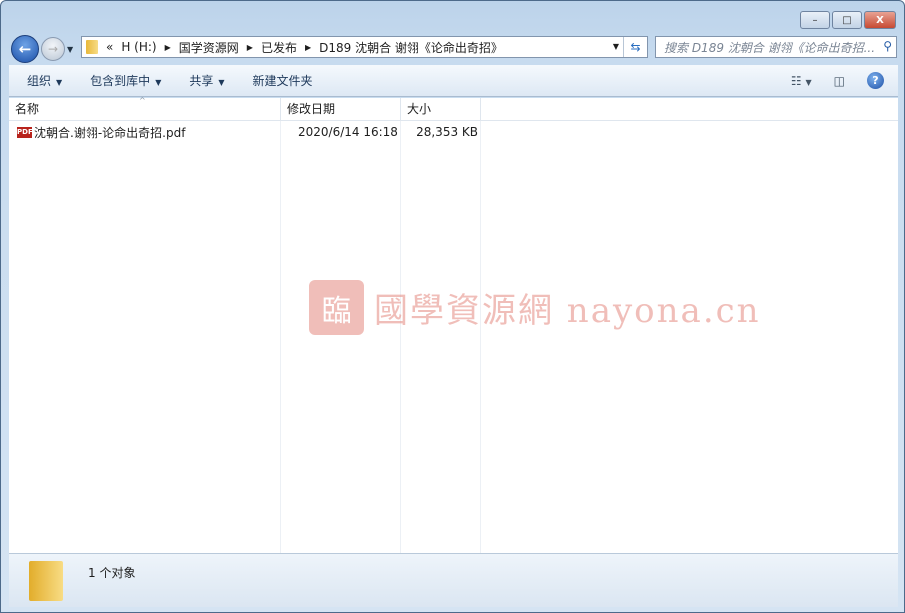 This screenshot has height=613, width=905. I want to click on share-menu: 共享 ▼, so click(206, 80).